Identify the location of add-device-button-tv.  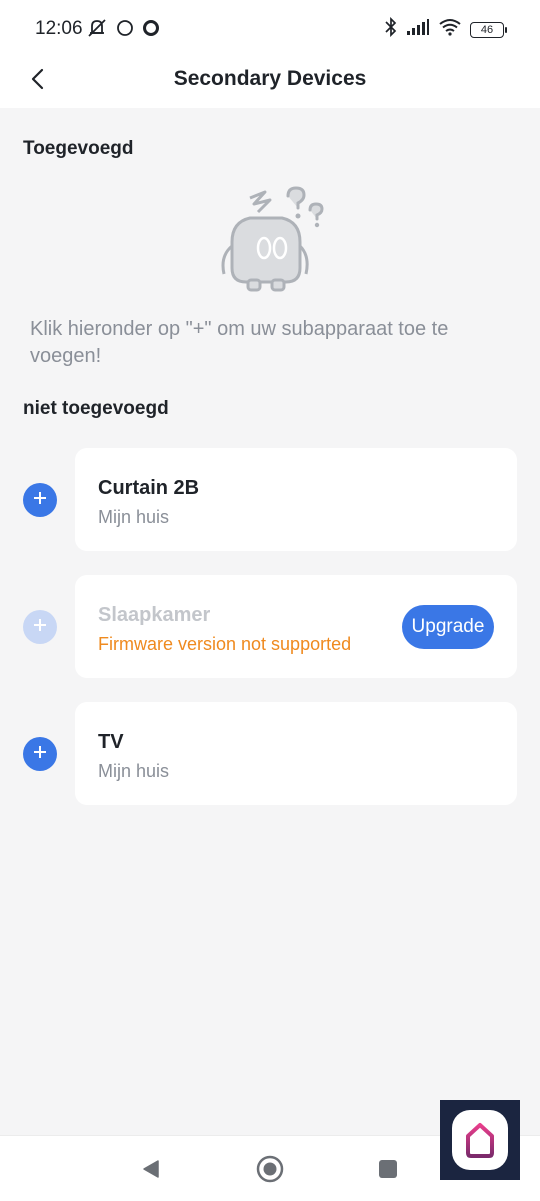
(40, 754).